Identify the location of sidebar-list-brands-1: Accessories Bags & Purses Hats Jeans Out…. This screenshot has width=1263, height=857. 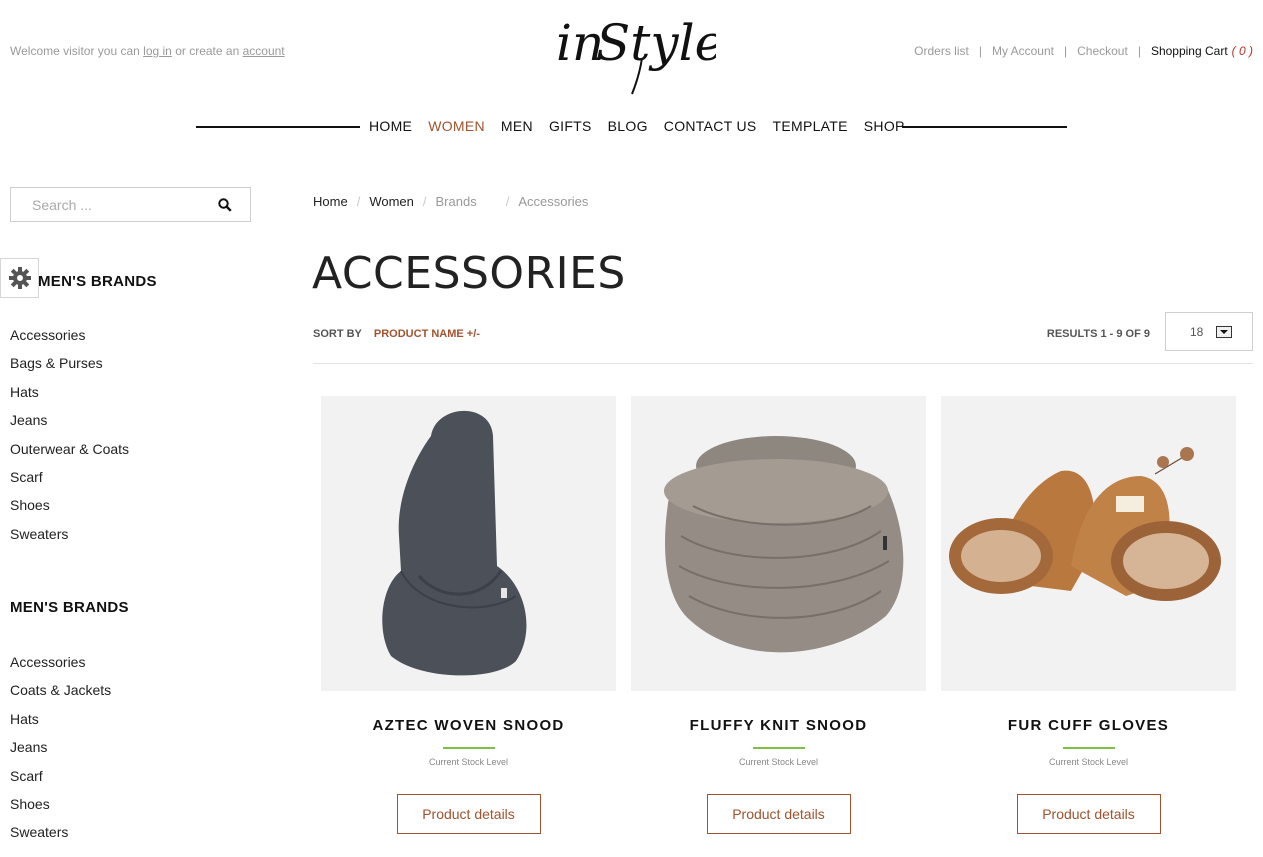
(69, 434).